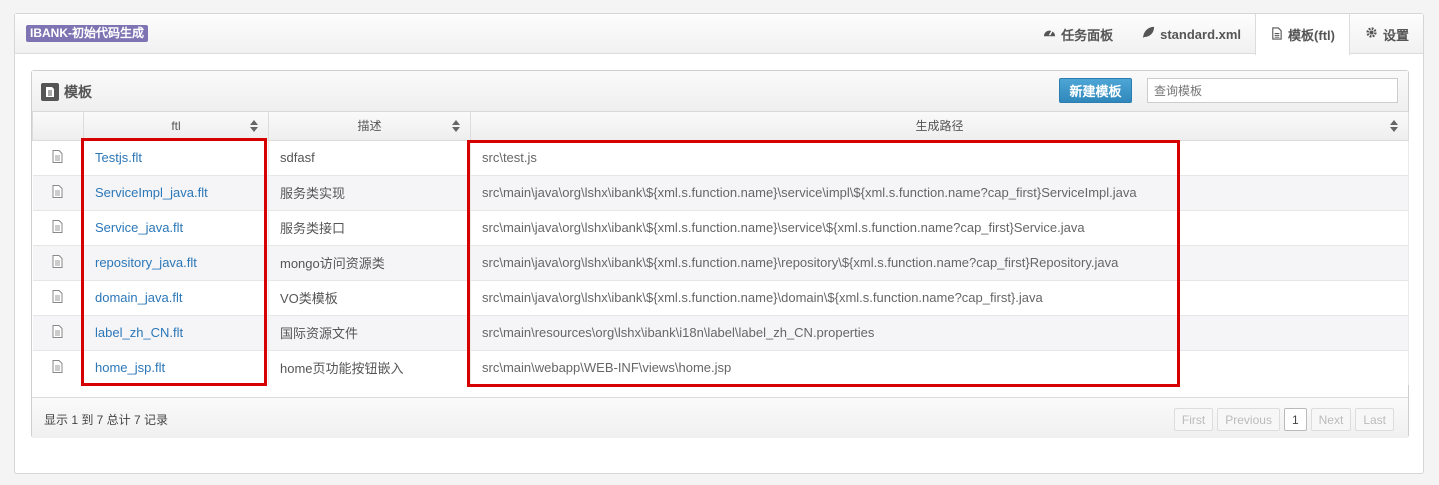  What do you see at coordinates (939, 157) in the screenshot?
I see `output-path-cell: src\test.js` at bounding box center [939, 157].